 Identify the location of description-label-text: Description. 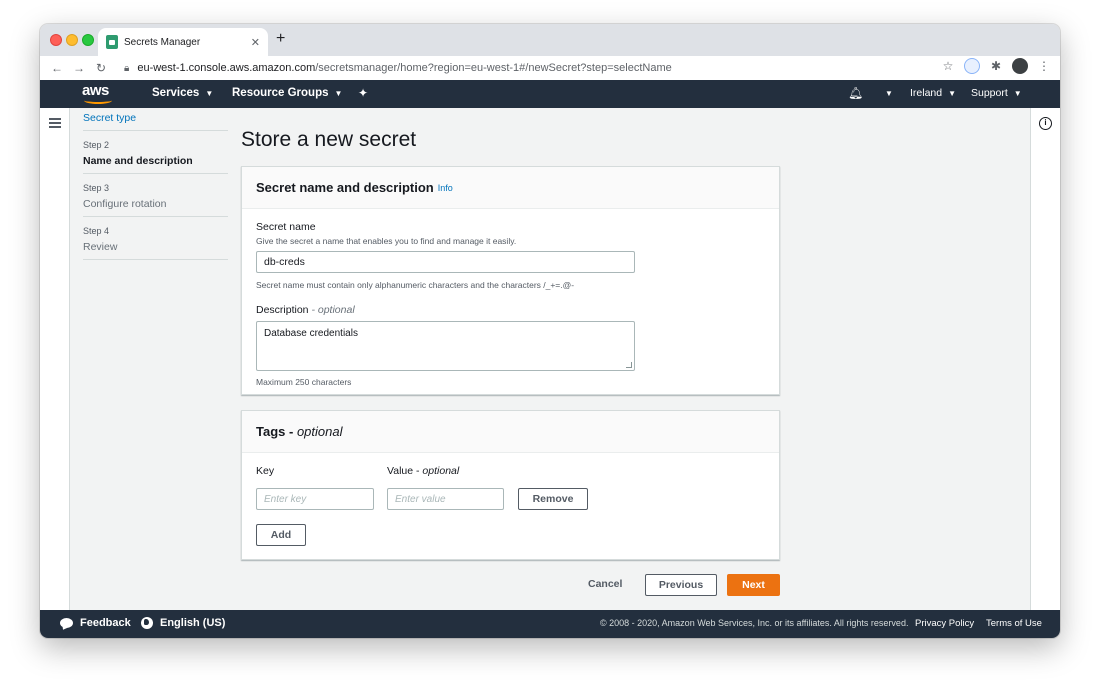
(282, 310).